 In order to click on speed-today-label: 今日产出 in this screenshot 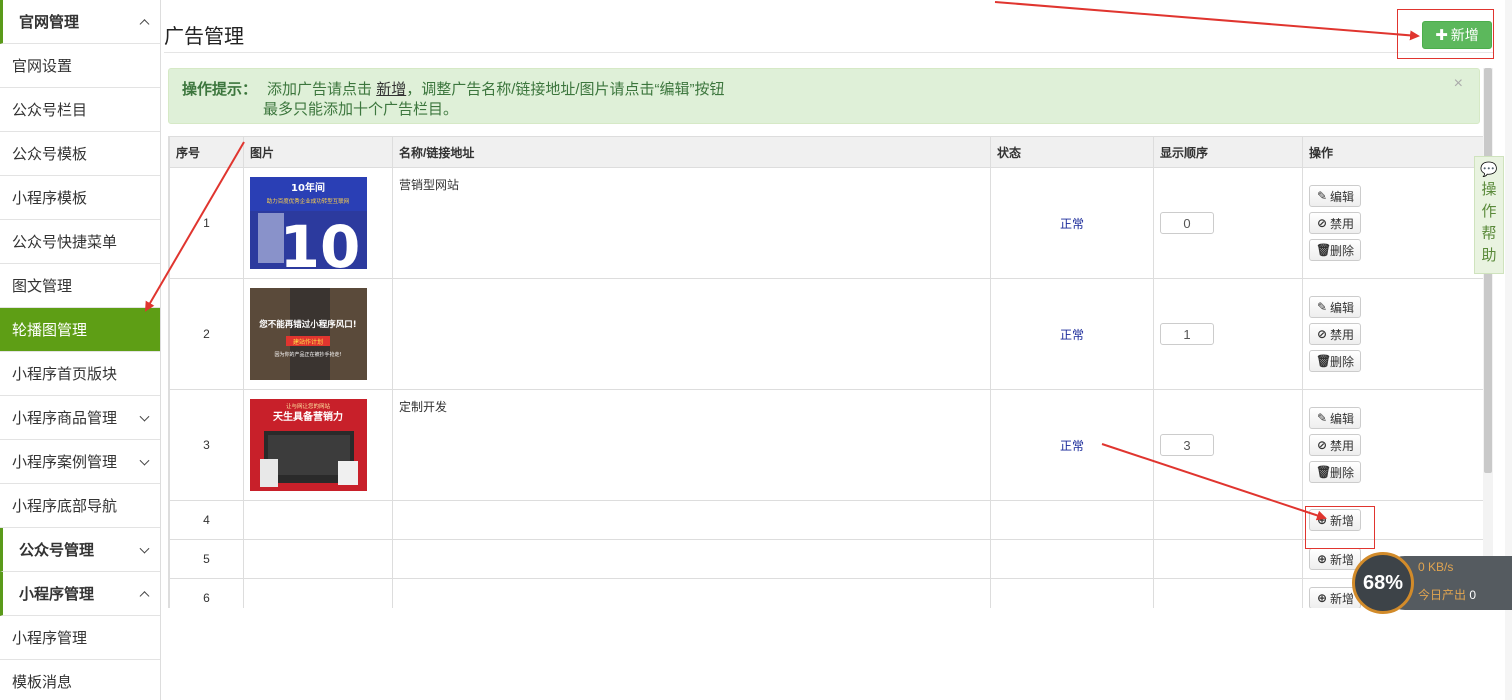, I will do `click(1442, 595)`.